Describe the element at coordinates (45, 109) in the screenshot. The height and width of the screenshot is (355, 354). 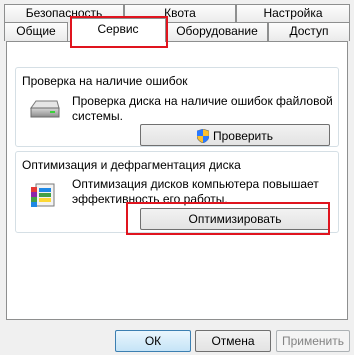
I see `hard-drive-icon` at that location.